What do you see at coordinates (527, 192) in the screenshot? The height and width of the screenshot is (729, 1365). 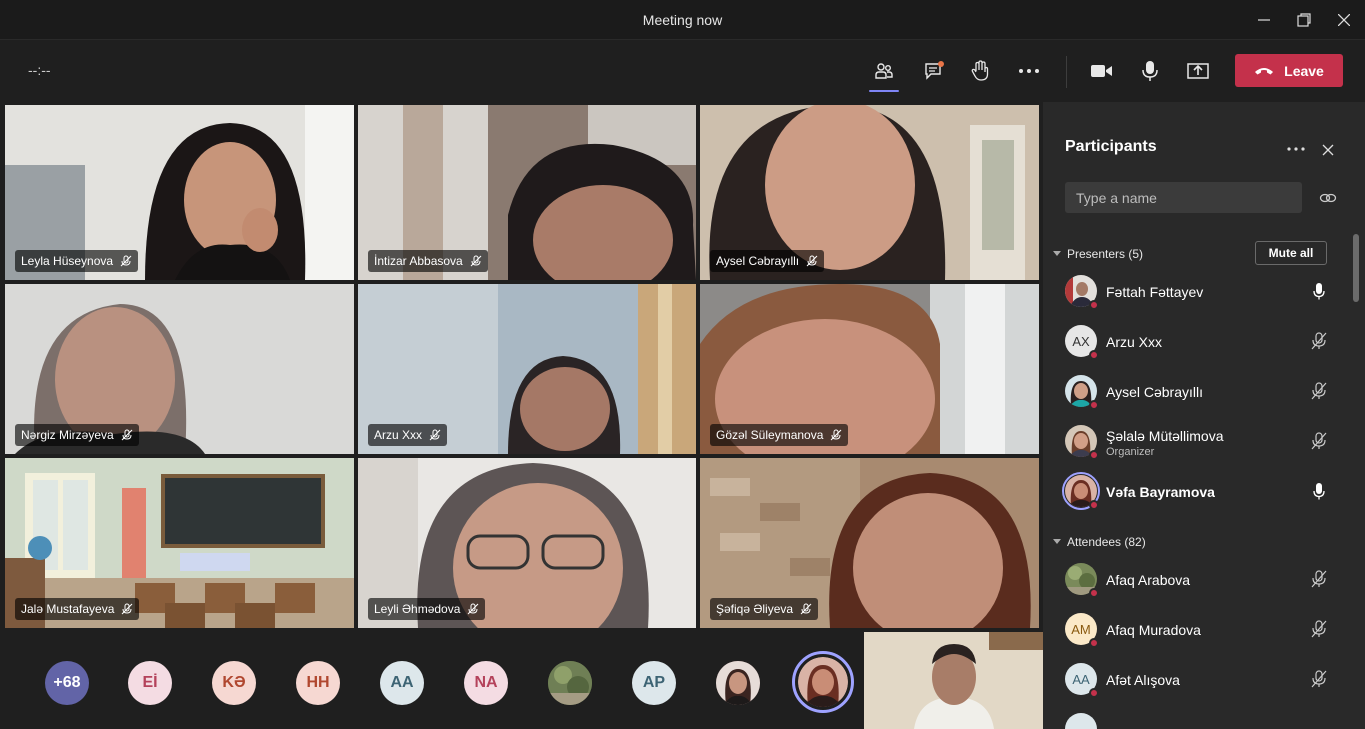 I see `video-tile: İntizar Abbasova` at bounding box center [527, 192].